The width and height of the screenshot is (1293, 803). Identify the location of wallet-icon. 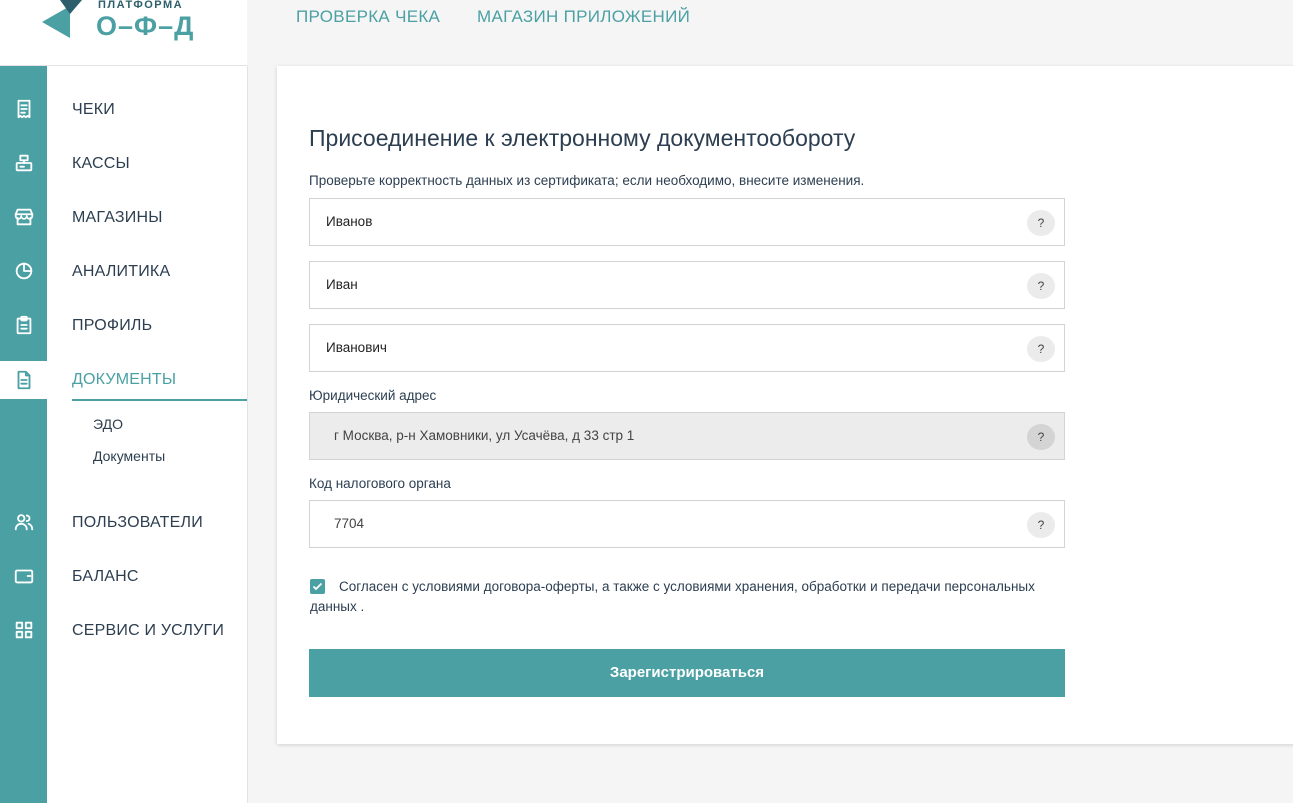
(23, 576).